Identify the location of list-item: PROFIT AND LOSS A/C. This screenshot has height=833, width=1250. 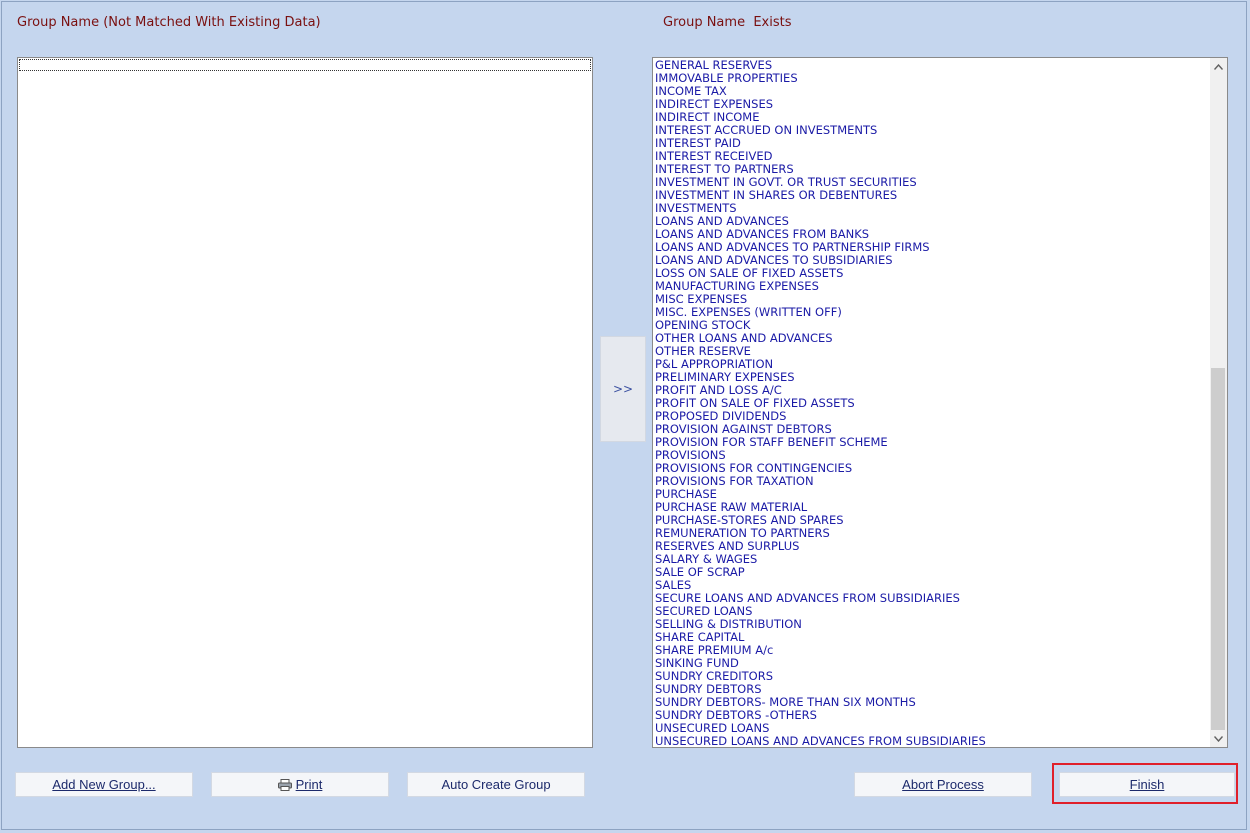
(932, 390).